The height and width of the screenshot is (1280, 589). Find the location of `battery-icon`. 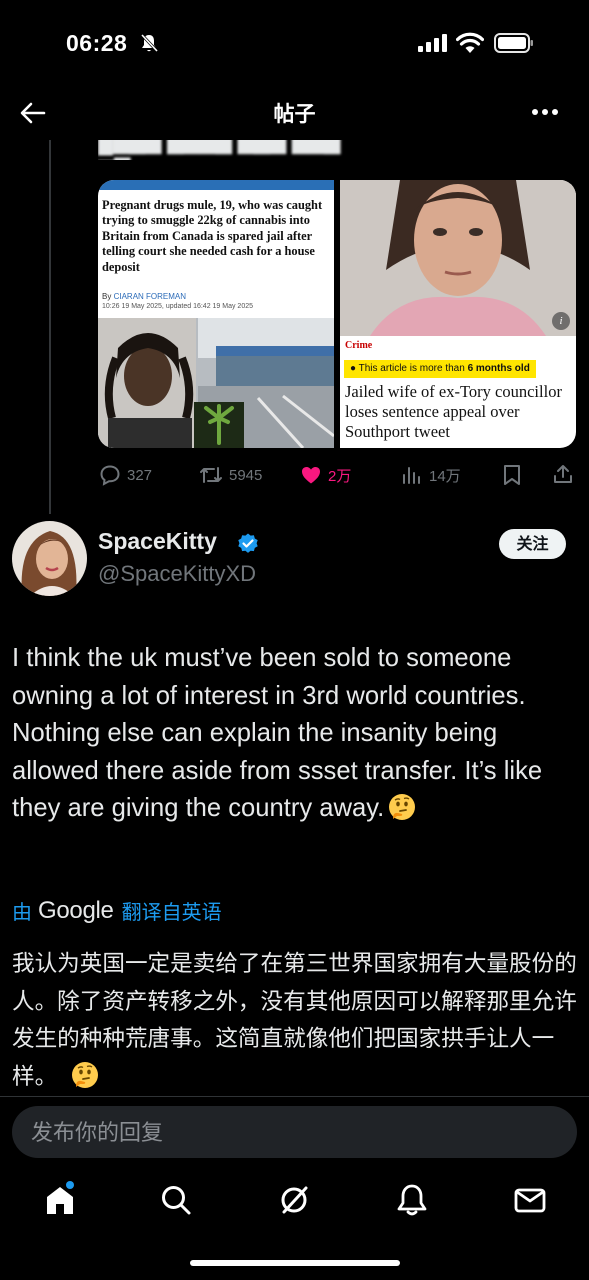

battery-icon is located at coordinates (513, 43).